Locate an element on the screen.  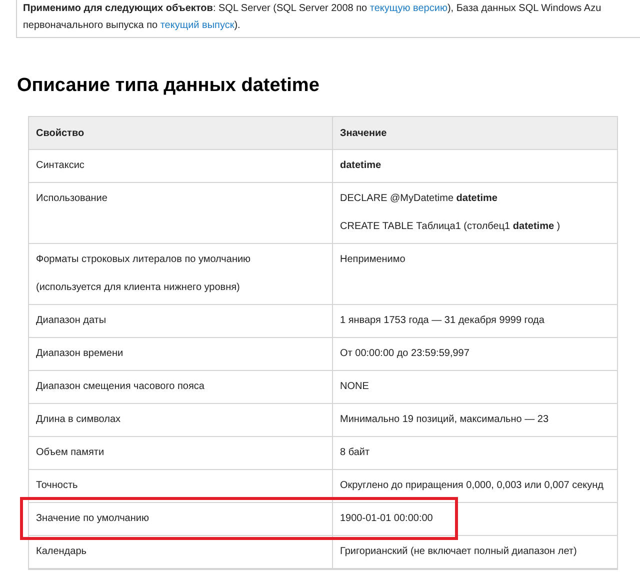
property-cell: Использование is located at coordinates (181, 213).